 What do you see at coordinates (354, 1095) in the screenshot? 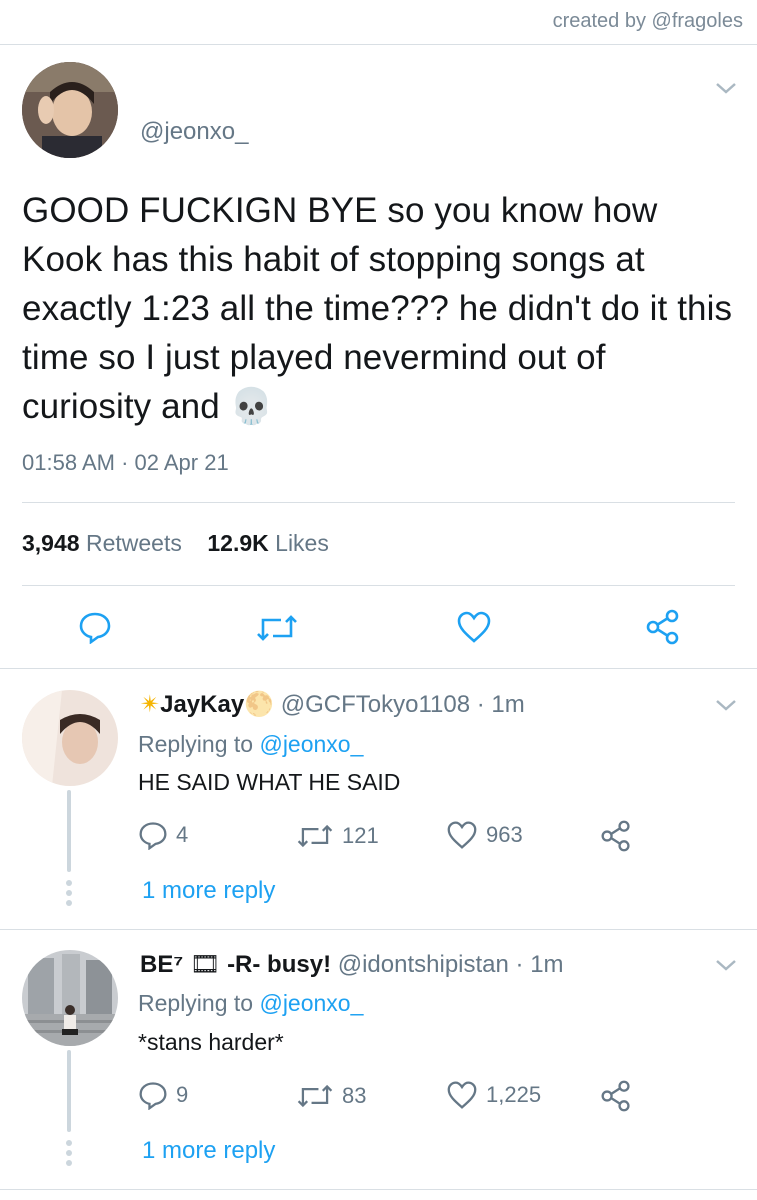
I see `retweet-count: 83` at bounding box center [354, 1095].